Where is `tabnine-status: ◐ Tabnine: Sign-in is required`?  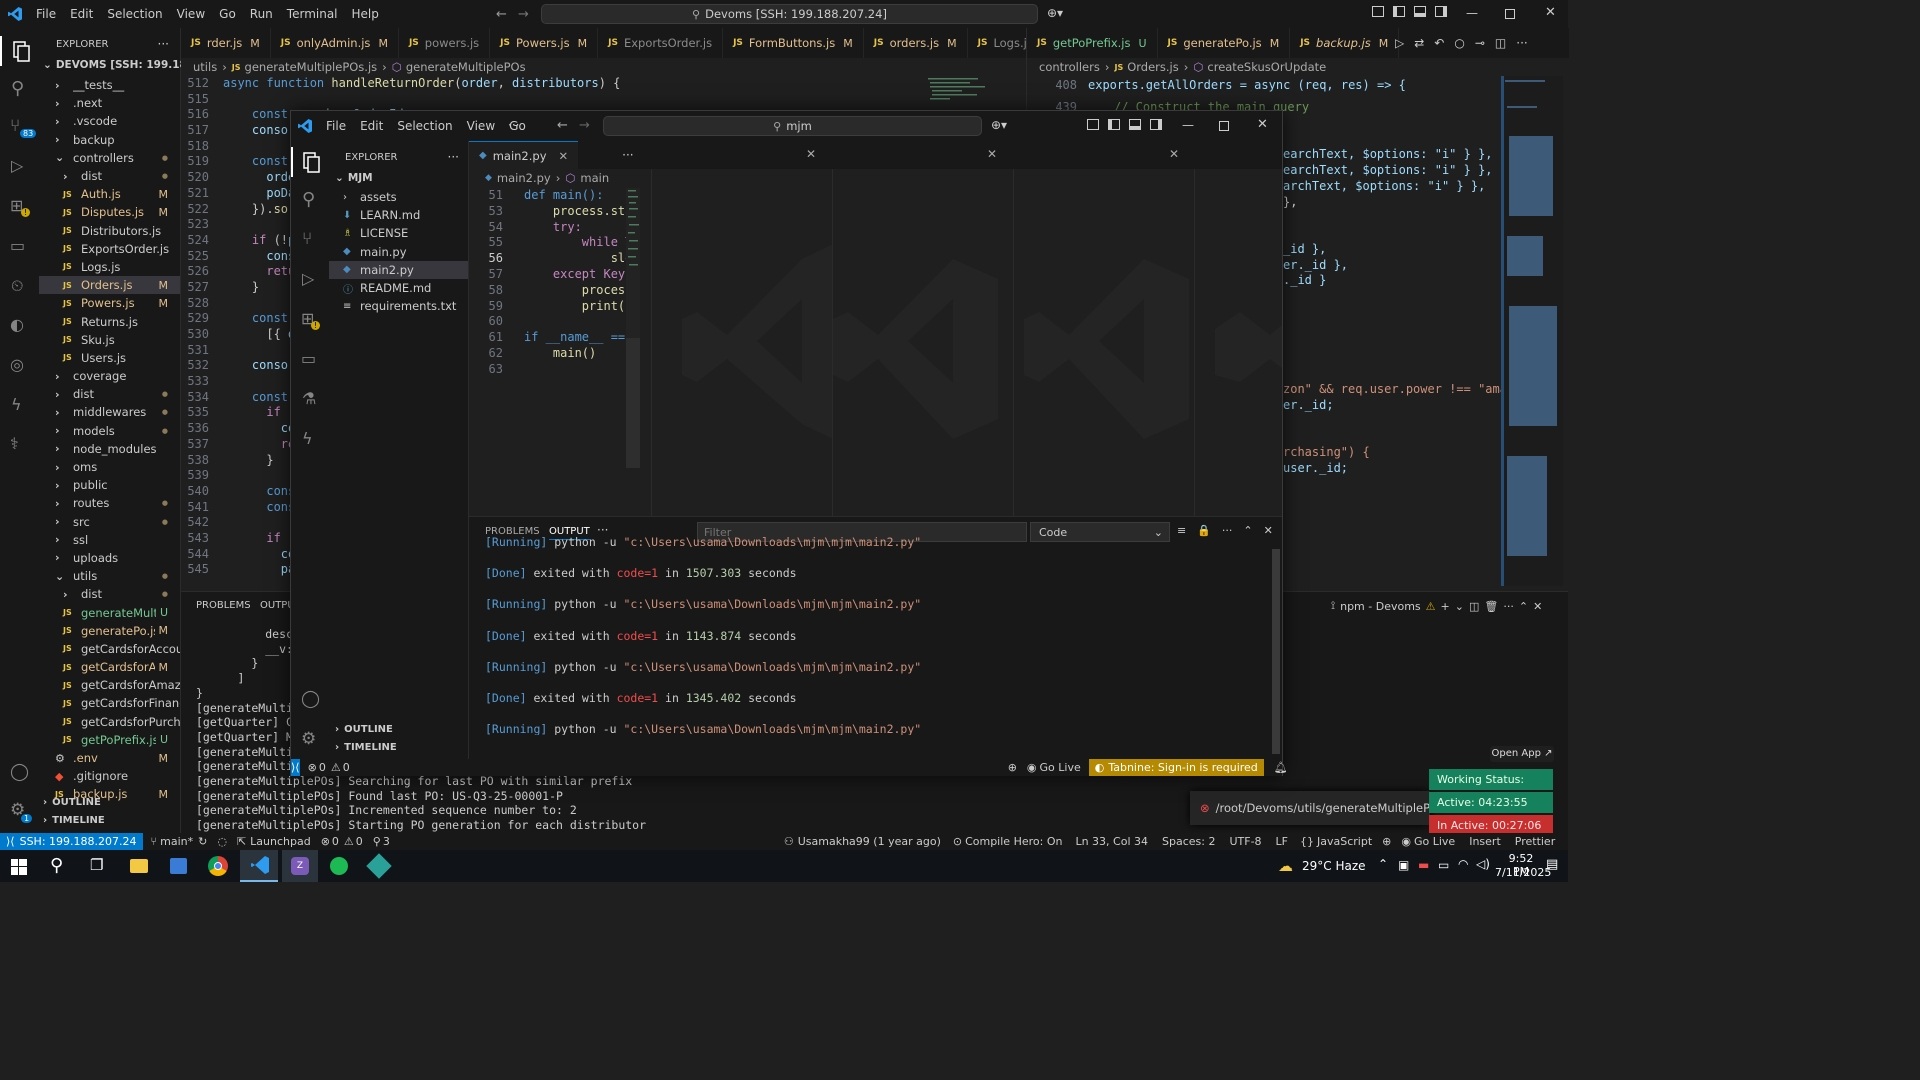
tabnine-status: ◐ Tabnine: Sign-in is required is located at coordinates (1176, 767).